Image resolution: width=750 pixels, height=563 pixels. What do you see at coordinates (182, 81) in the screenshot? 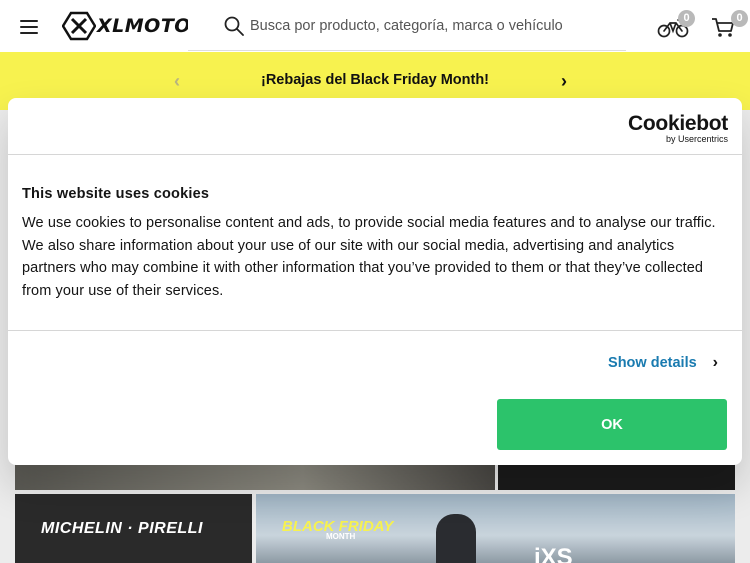
I see `promo-prev-chevron-icon: ‹` at bounding box center [182, 81].